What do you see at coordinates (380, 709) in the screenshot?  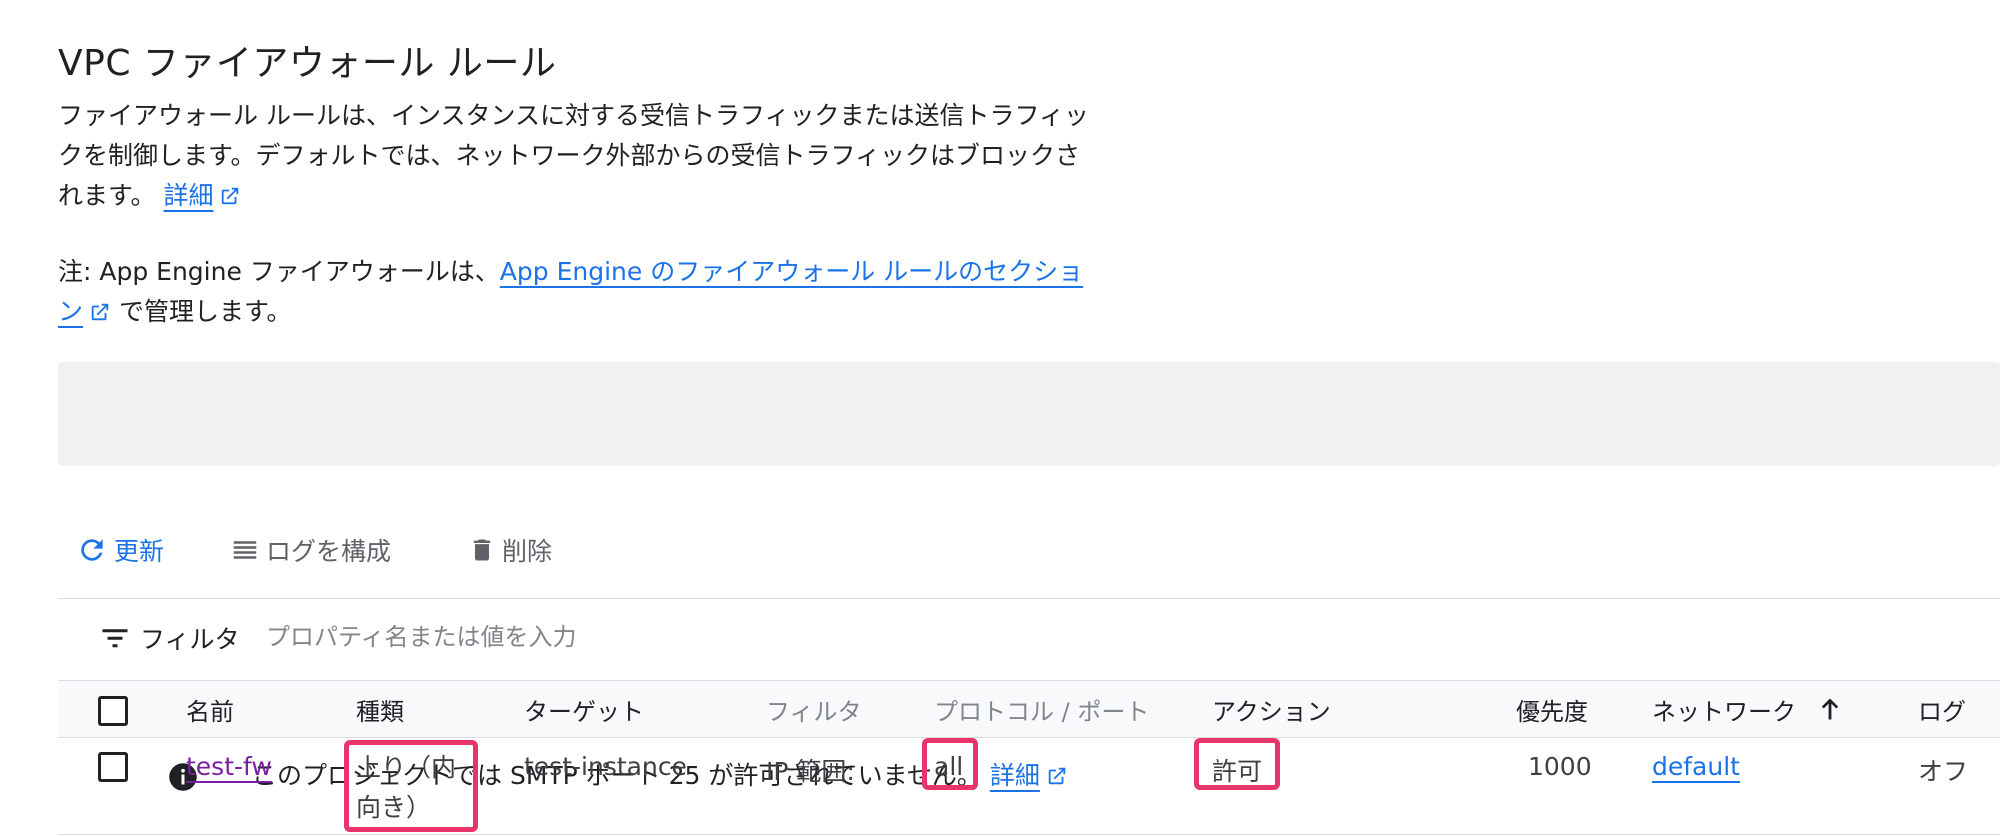 I see `column-header-type: 種類` at bounding box center [380, 709].